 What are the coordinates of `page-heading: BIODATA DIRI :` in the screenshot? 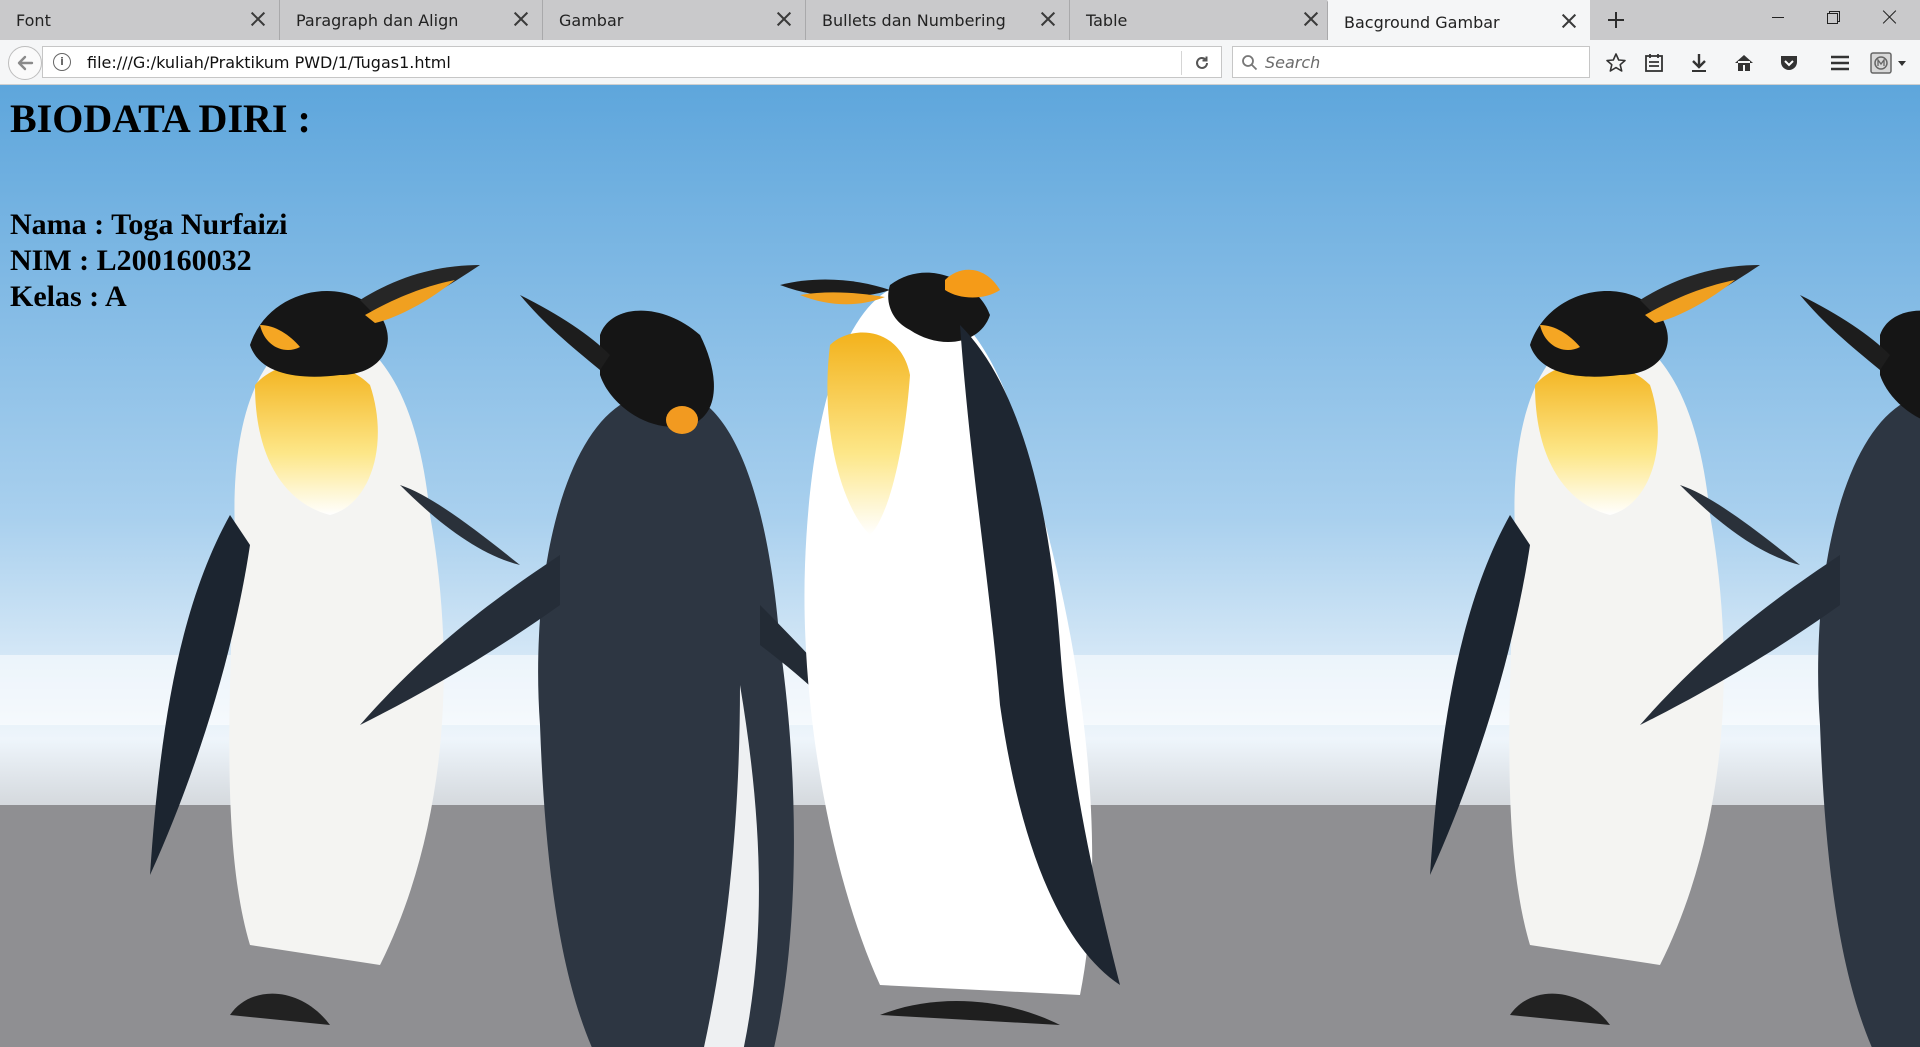 It's located at (160, 118).